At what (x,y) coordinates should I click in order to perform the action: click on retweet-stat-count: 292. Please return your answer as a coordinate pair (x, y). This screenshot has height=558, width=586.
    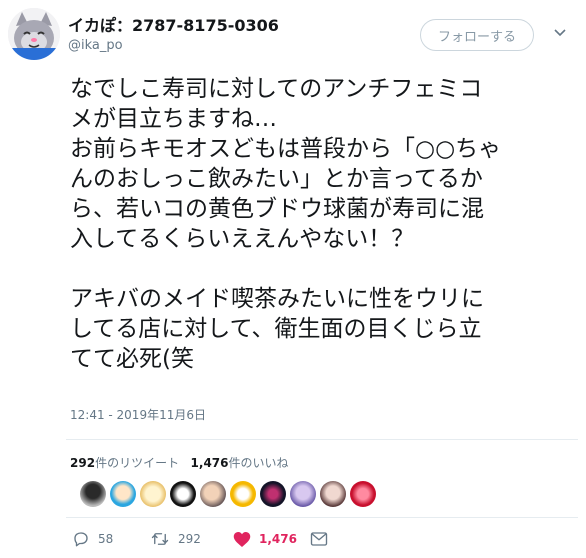
    Looking at the image, I should click on (82, 463).